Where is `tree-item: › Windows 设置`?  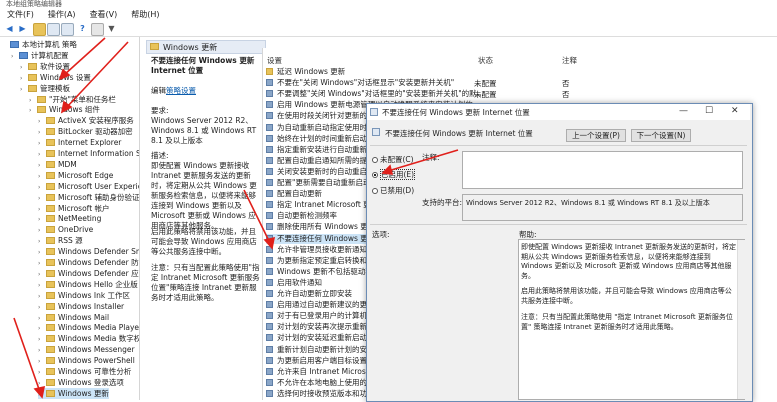
tree-item: › Windows 设置 is located at coordinates (55, 77).